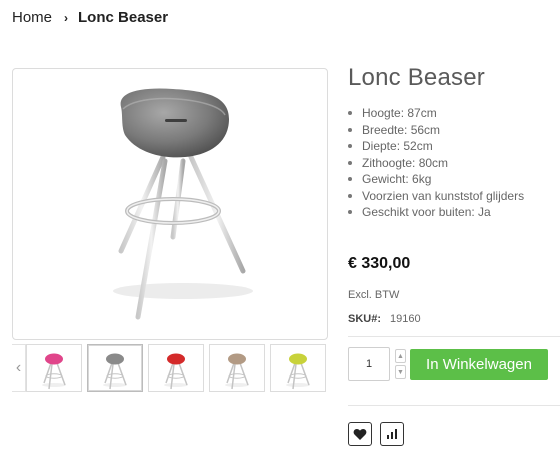  Describe the element at coordinates (436, 212) in the screenshot. I see `spec-item: Geschikt voor buiten: Ja` at that location.